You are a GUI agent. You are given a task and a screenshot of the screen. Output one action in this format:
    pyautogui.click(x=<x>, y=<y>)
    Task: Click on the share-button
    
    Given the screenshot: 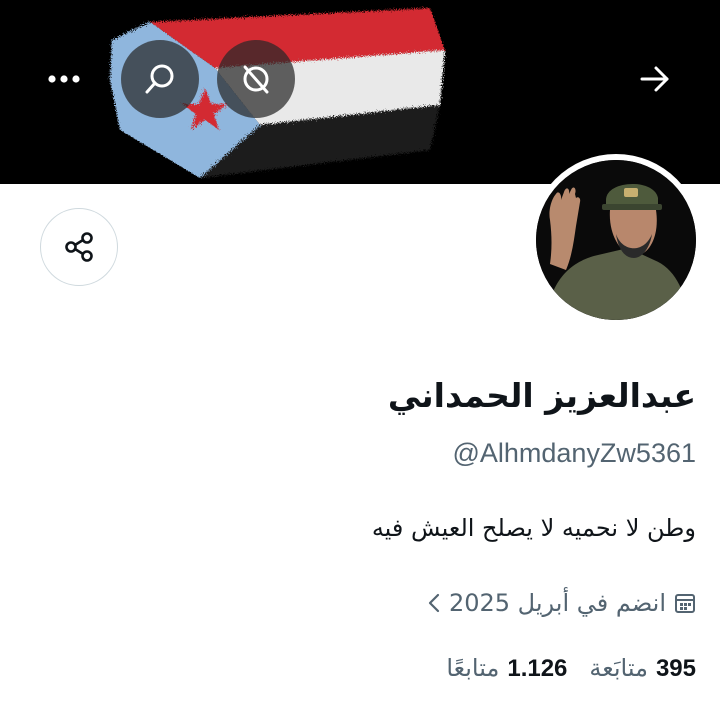 What is the action you would take?
    pyautogui.click(x=79, y=247)
    